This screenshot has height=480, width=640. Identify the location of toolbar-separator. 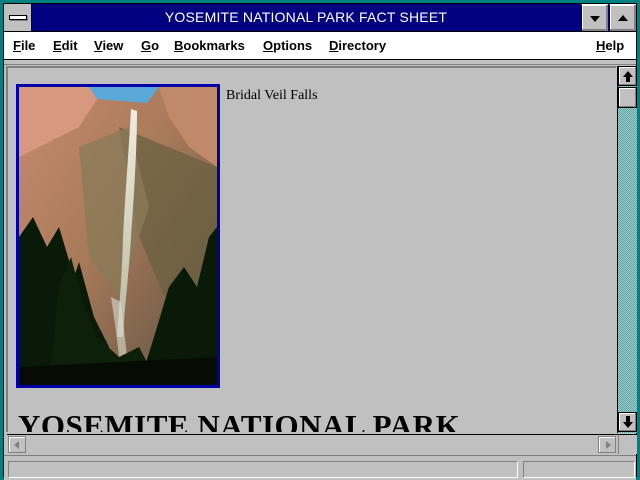
(320, 63).